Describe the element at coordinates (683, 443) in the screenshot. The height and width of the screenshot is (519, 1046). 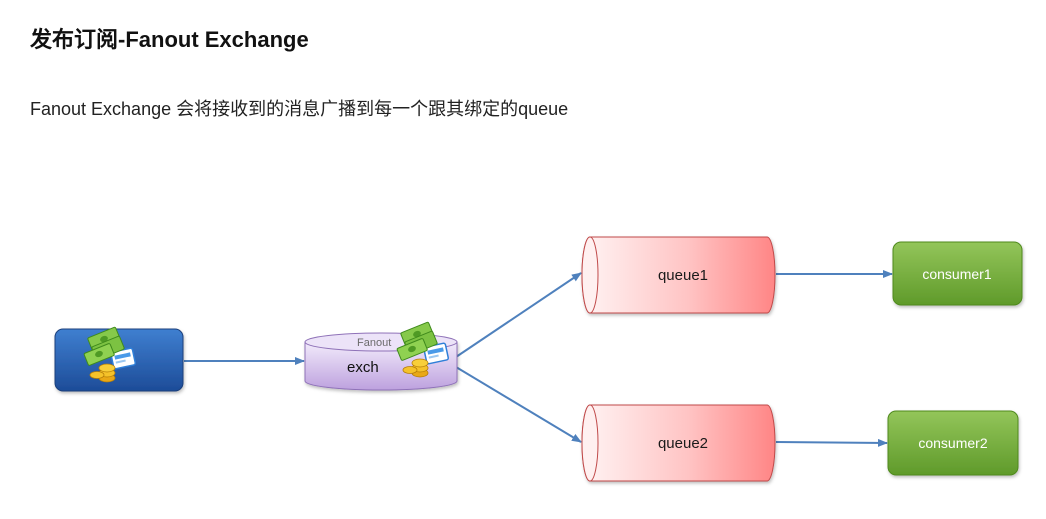
I see `queue2-label: queue2` at that location.